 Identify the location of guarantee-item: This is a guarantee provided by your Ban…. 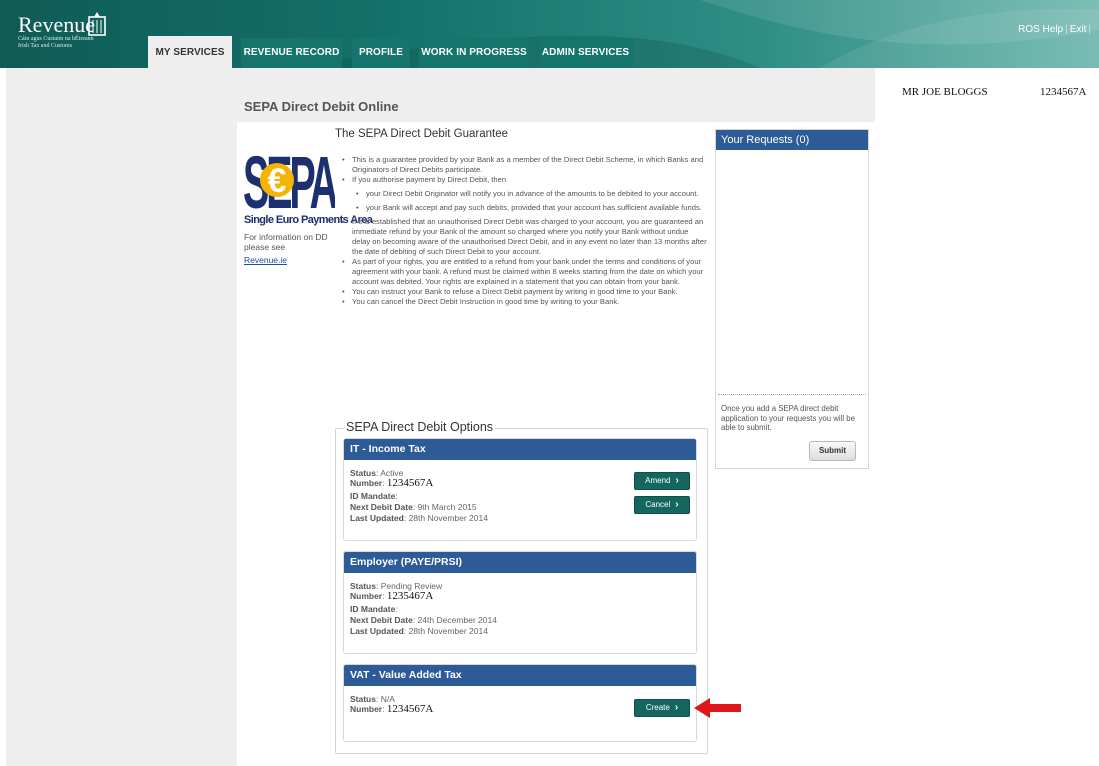
(524, 165).